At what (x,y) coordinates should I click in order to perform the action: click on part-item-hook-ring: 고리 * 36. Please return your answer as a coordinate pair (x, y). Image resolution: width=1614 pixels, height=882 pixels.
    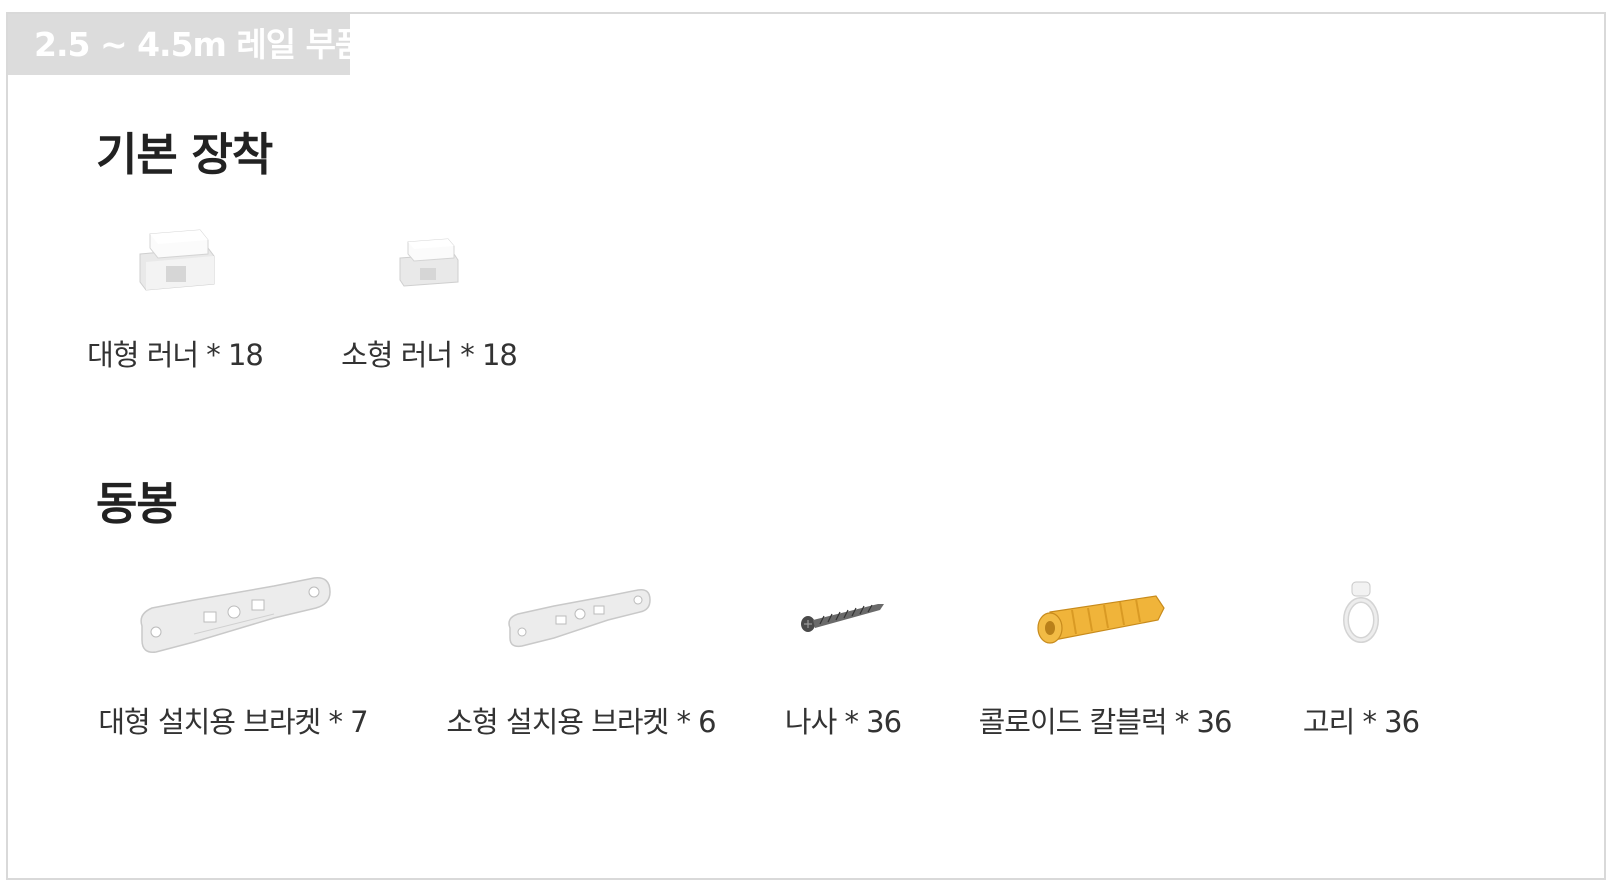
    Looking at the image, I should click on (1361, 659).